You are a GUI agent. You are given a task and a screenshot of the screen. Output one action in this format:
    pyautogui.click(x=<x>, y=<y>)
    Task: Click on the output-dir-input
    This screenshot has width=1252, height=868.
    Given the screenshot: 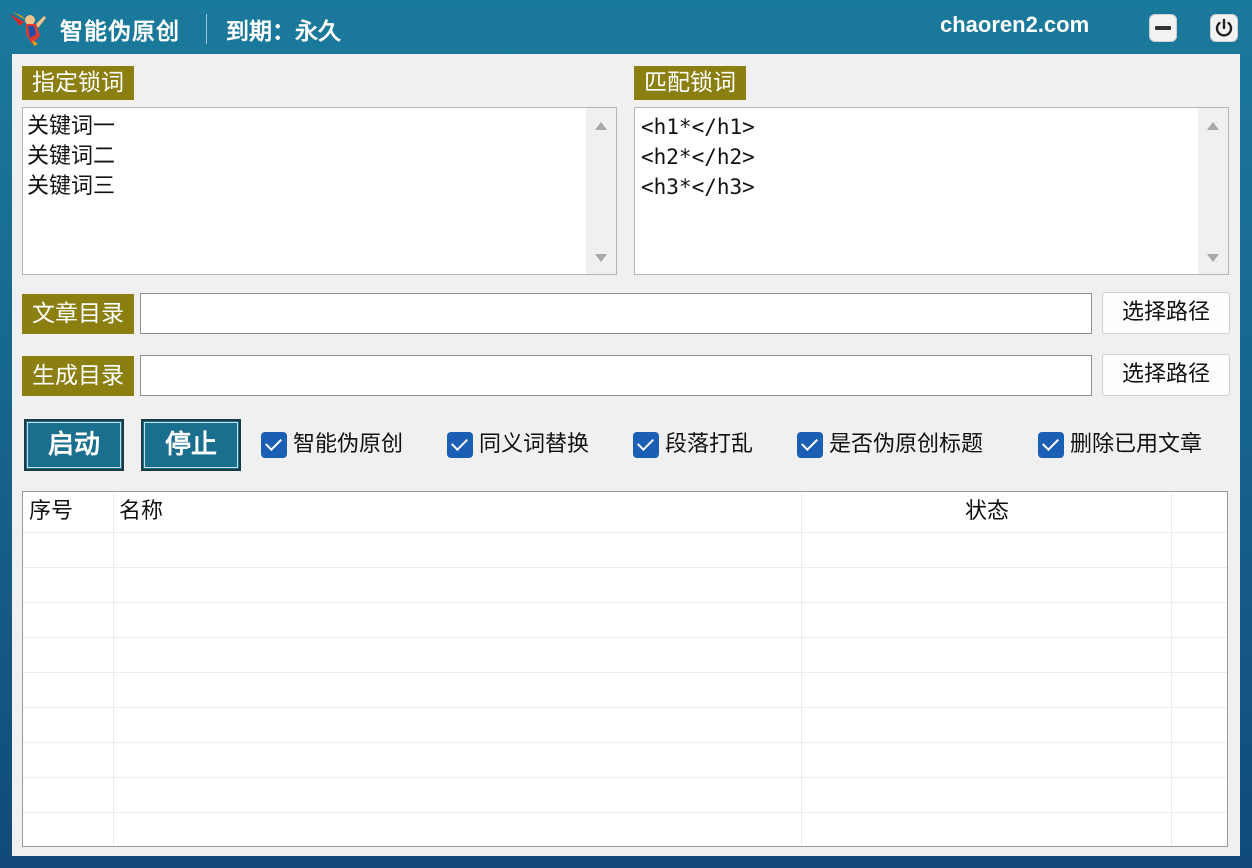 What is the action you would take?
    pyautogui.click(x=616, y=375)
    